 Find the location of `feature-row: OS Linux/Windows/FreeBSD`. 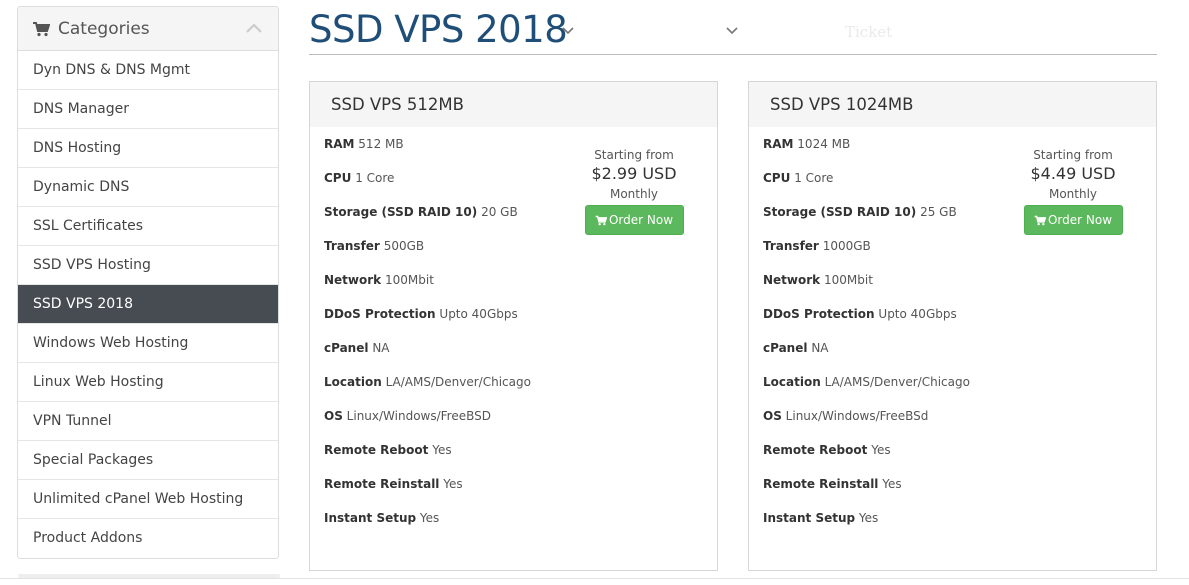

feature-row: OS Linux/Windows/FreeBSD is located at coordinates (427, 423).